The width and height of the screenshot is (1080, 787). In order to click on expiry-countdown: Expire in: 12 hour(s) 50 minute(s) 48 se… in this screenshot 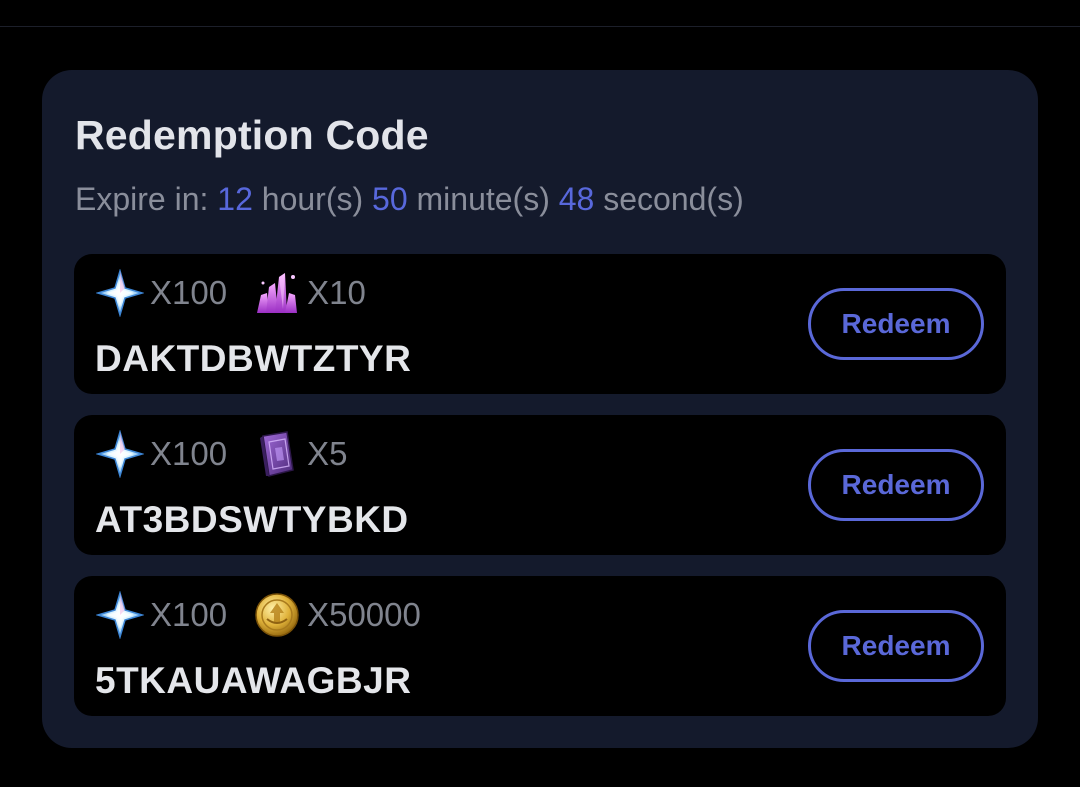, I will do `click(409, 199)`.